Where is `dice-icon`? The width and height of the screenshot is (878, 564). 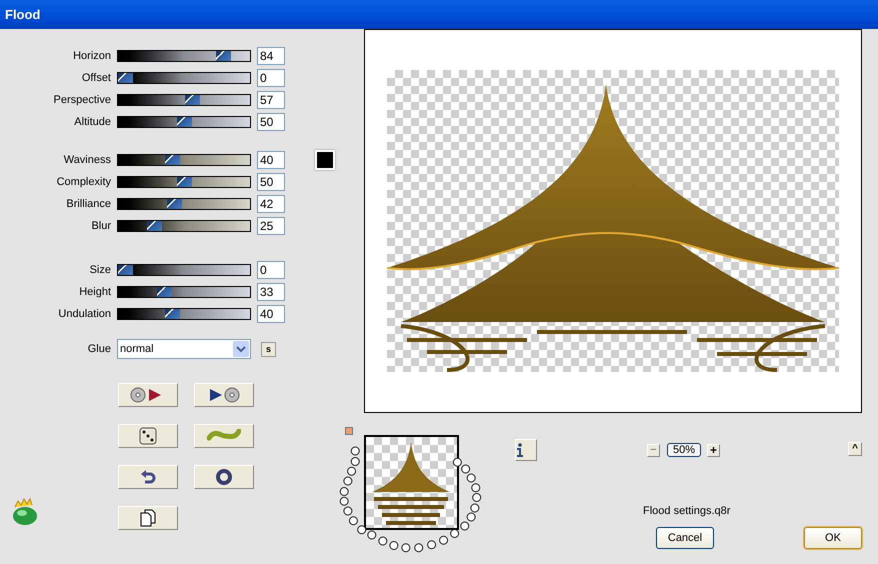 dice-icon is located at coordinates (148, 436).